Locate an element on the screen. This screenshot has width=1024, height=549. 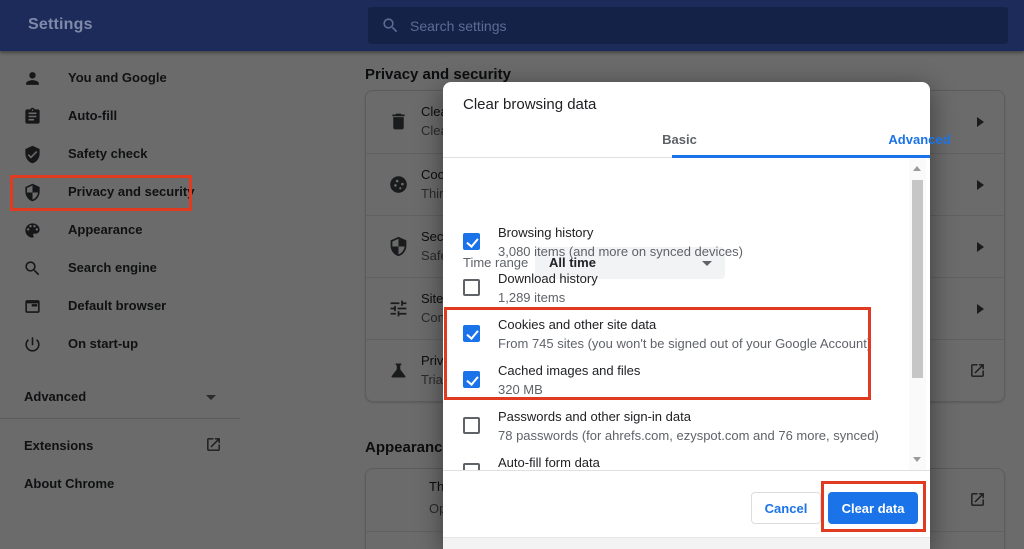
search-input is located at coordinates (700, 25).